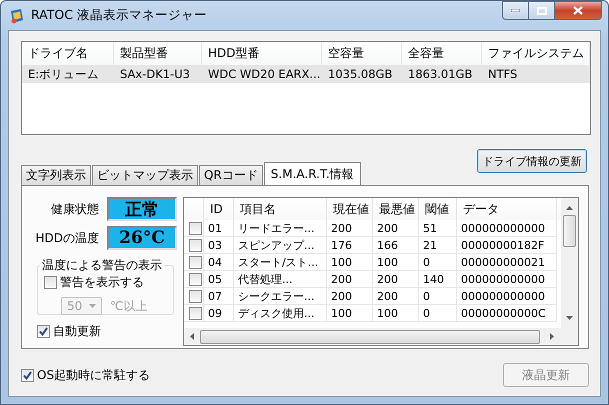 The width and height of the screenshot is (609, 405). I want to click on table-cell: 00000000182F, so click(507, 245).